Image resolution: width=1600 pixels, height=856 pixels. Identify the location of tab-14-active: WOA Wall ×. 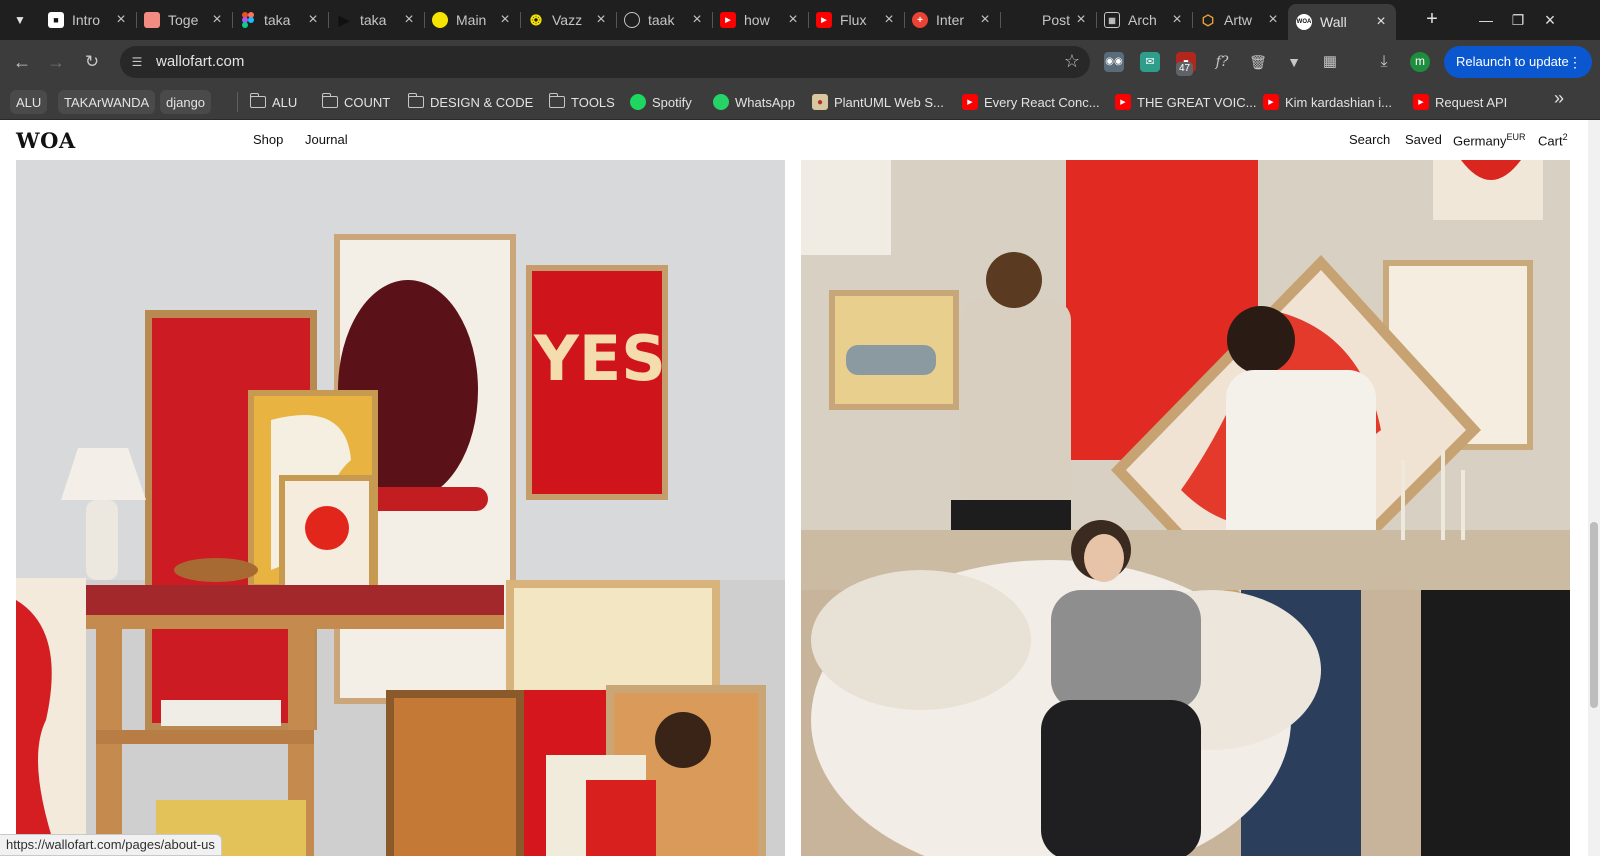
(1342, 22).